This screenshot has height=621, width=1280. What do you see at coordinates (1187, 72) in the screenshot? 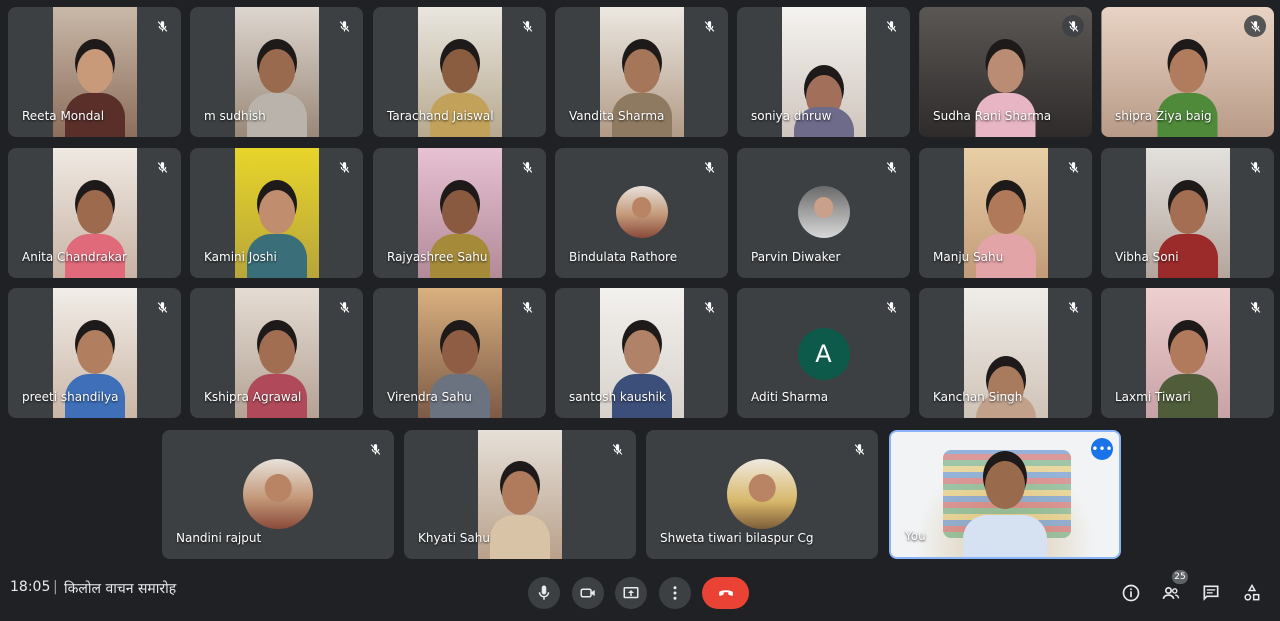
I see `participant-tile: shipra Ziya baig` at bounding box center [1187, 72].